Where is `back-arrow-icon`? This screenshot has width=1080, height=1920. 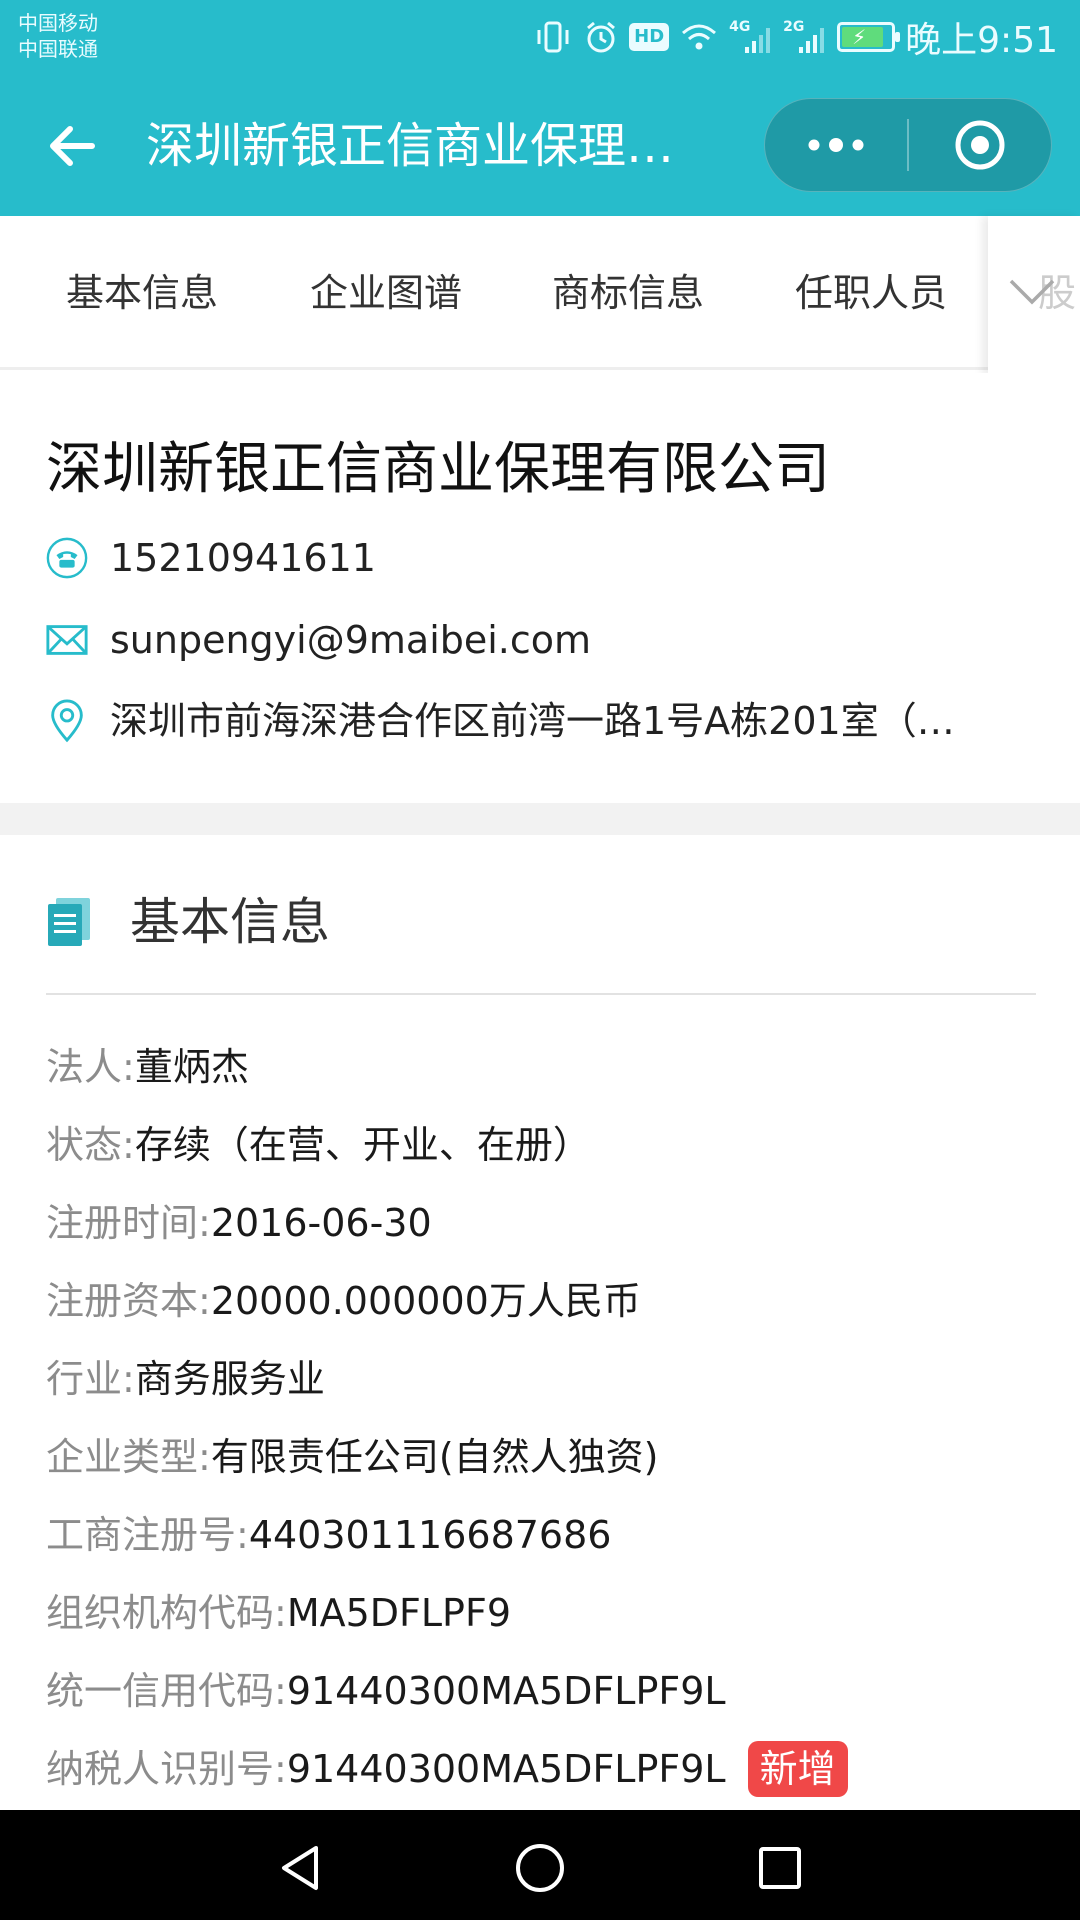
back-arrow-icon is located at coordinates (72, 146).